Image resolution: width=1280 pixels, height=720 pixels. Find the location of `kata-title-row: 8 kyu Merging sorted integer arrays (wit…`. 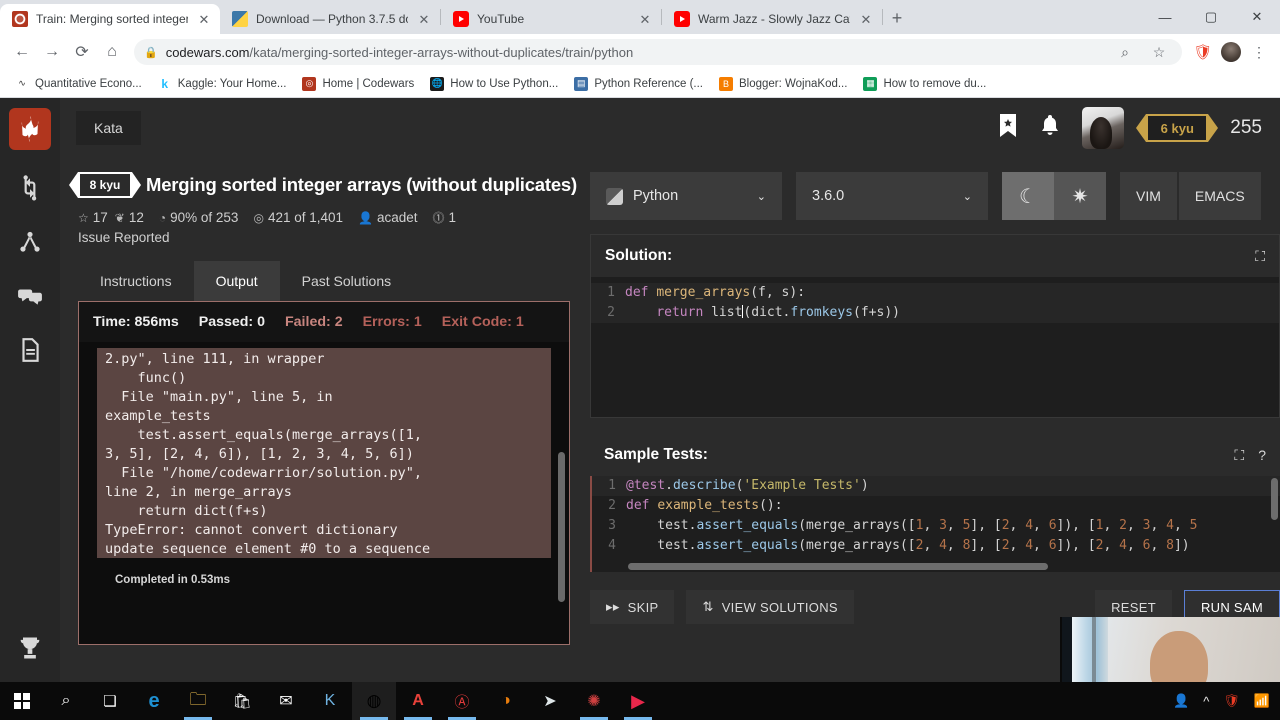

kata-title-row: 8 kyu Merging sorted integer arrays (wit… is located at coordinates (329, 185).